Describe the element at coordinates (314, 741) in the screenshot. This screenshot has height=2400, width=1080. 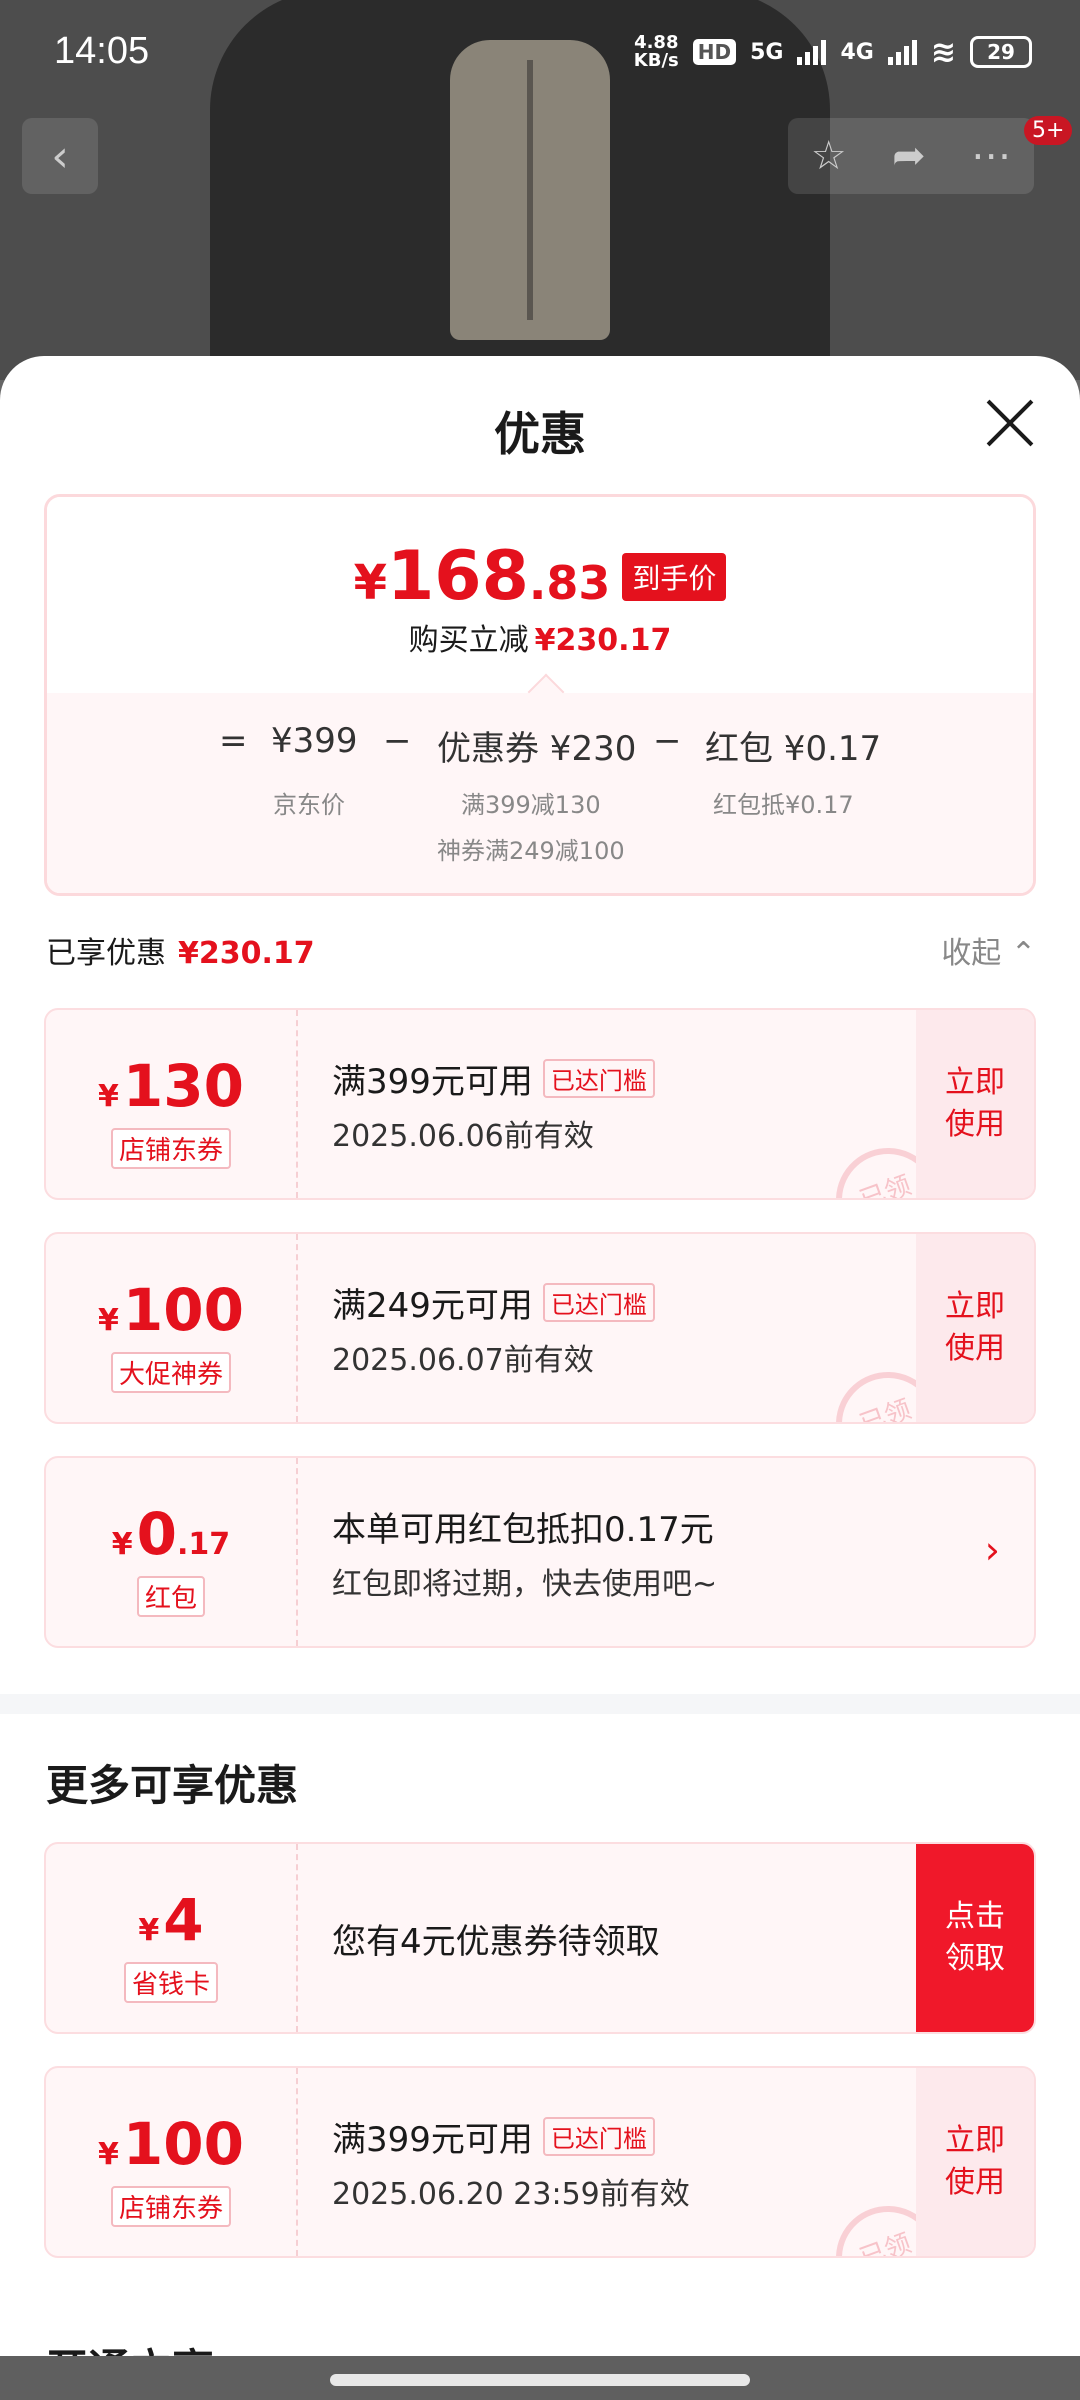
I see `calc-jd-price: ¥399` at that location.